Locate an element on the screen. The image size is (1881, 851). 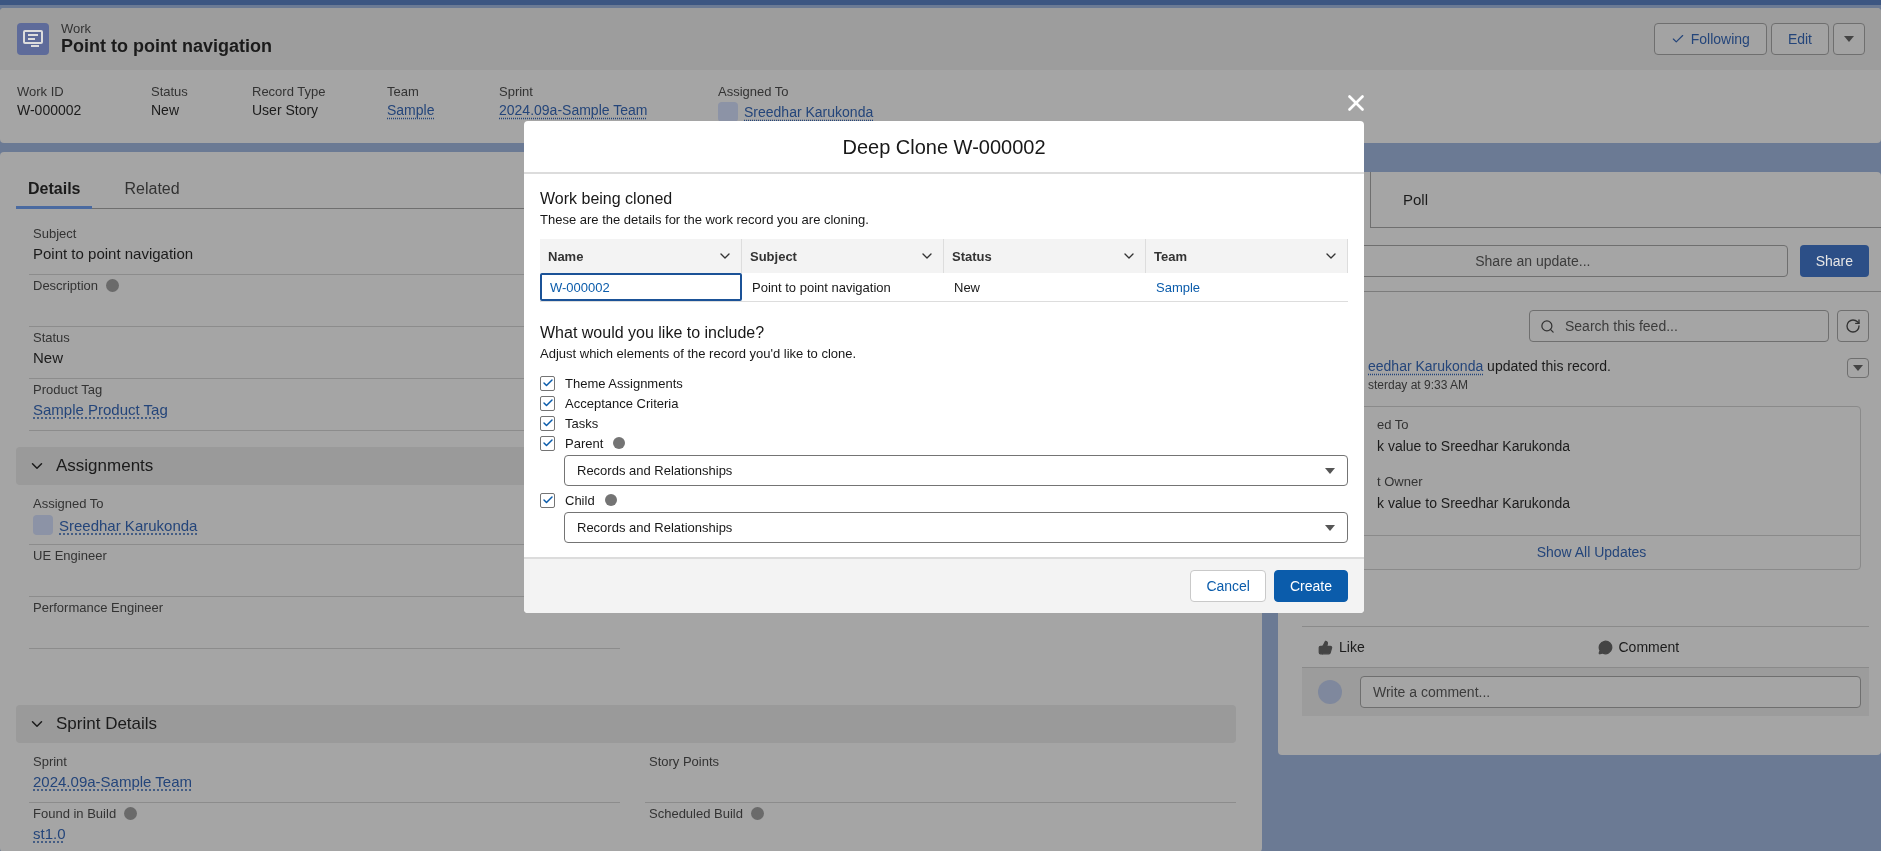
field-link: st1.0 is located at coordinates (49, 833).